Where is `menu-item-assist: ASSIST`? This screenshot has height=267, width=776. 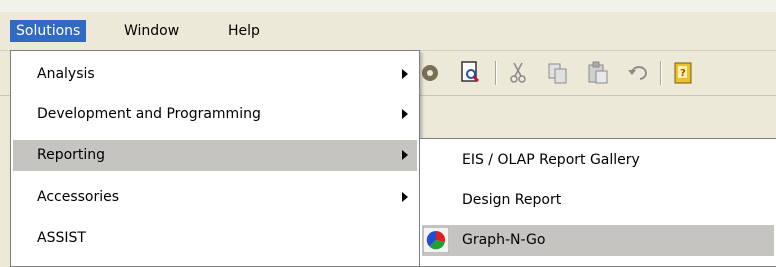
menu-item-assist: ASSIST is located at coordinates (215, 238).